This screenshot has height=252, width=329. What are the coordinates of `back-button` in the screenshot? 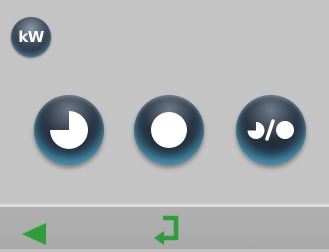 It's located at (34, 234).